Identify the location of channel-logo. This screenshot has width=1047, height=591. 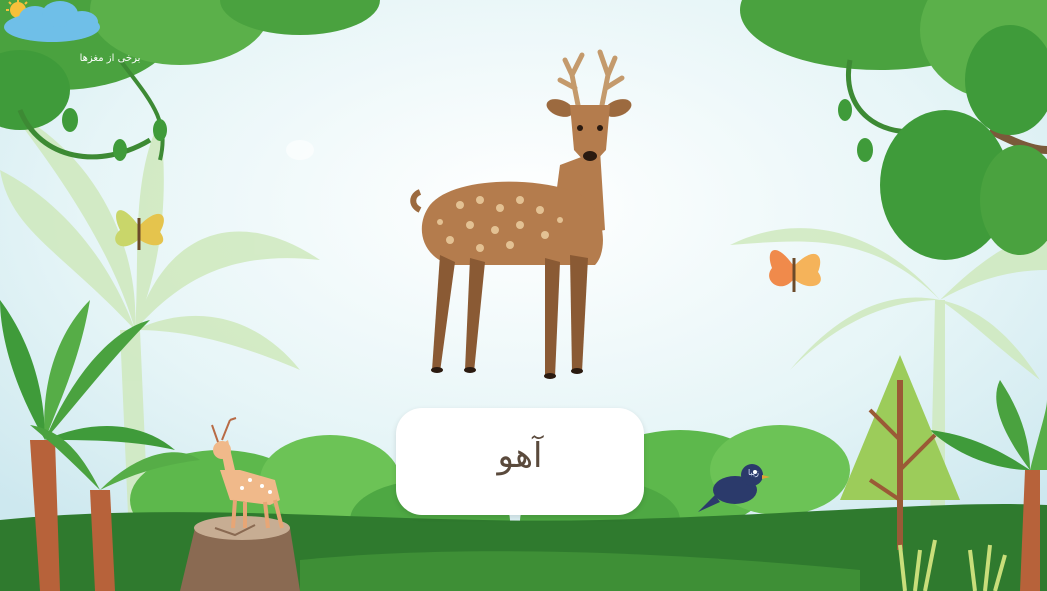
(52, 21).